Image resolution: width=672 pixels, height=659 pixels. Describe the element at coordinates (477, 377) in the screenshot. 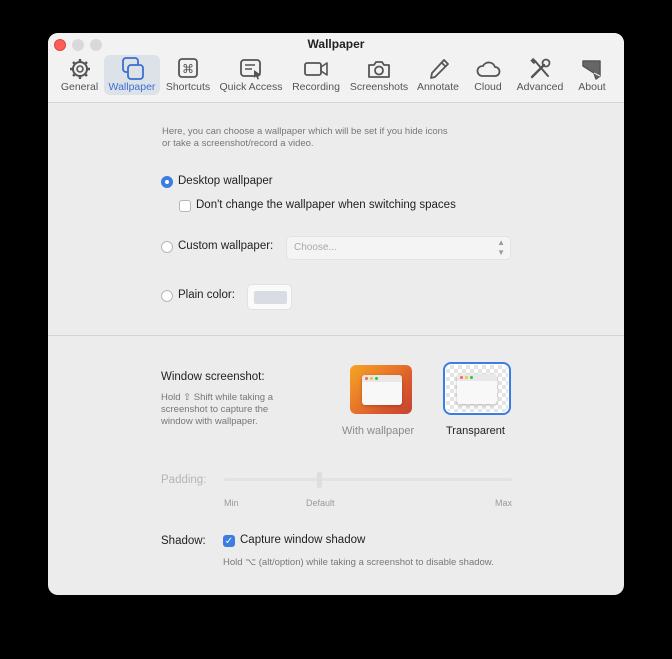

I see `mini-window-transparent-titlebar` at that location.